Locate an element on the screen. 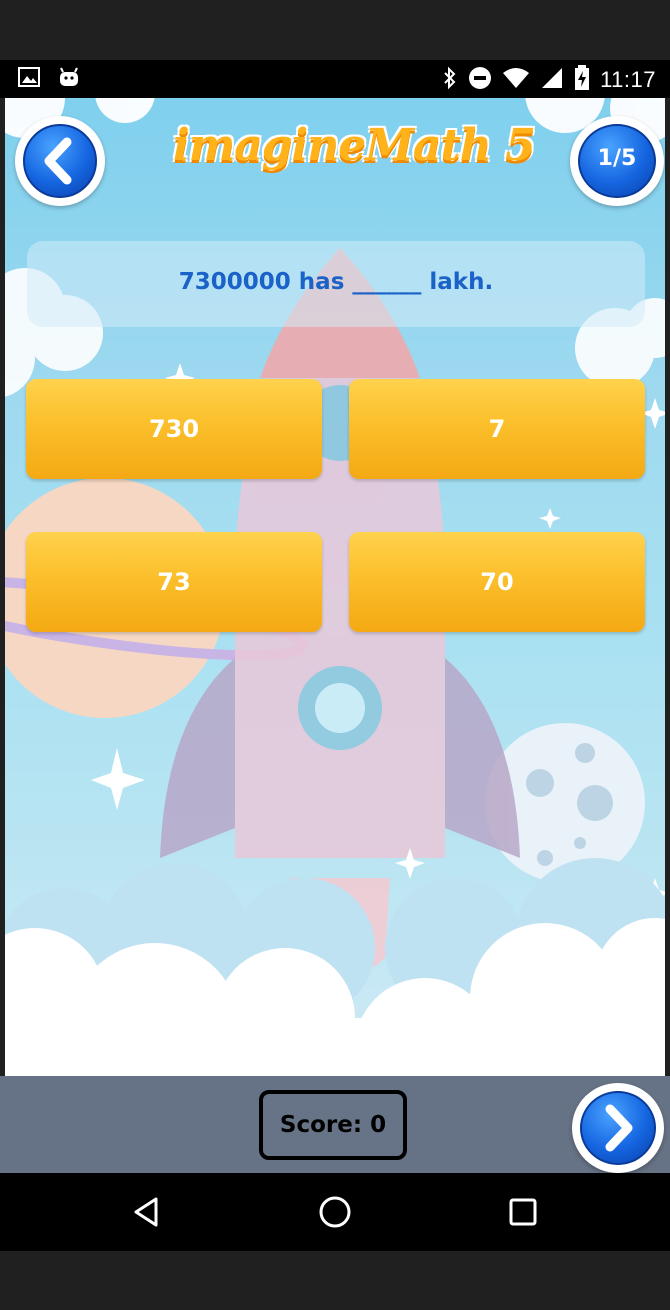 The height and width of the screenshot is (1310, 670). question-counter: 1/5 is located at coordinates (617, 161).